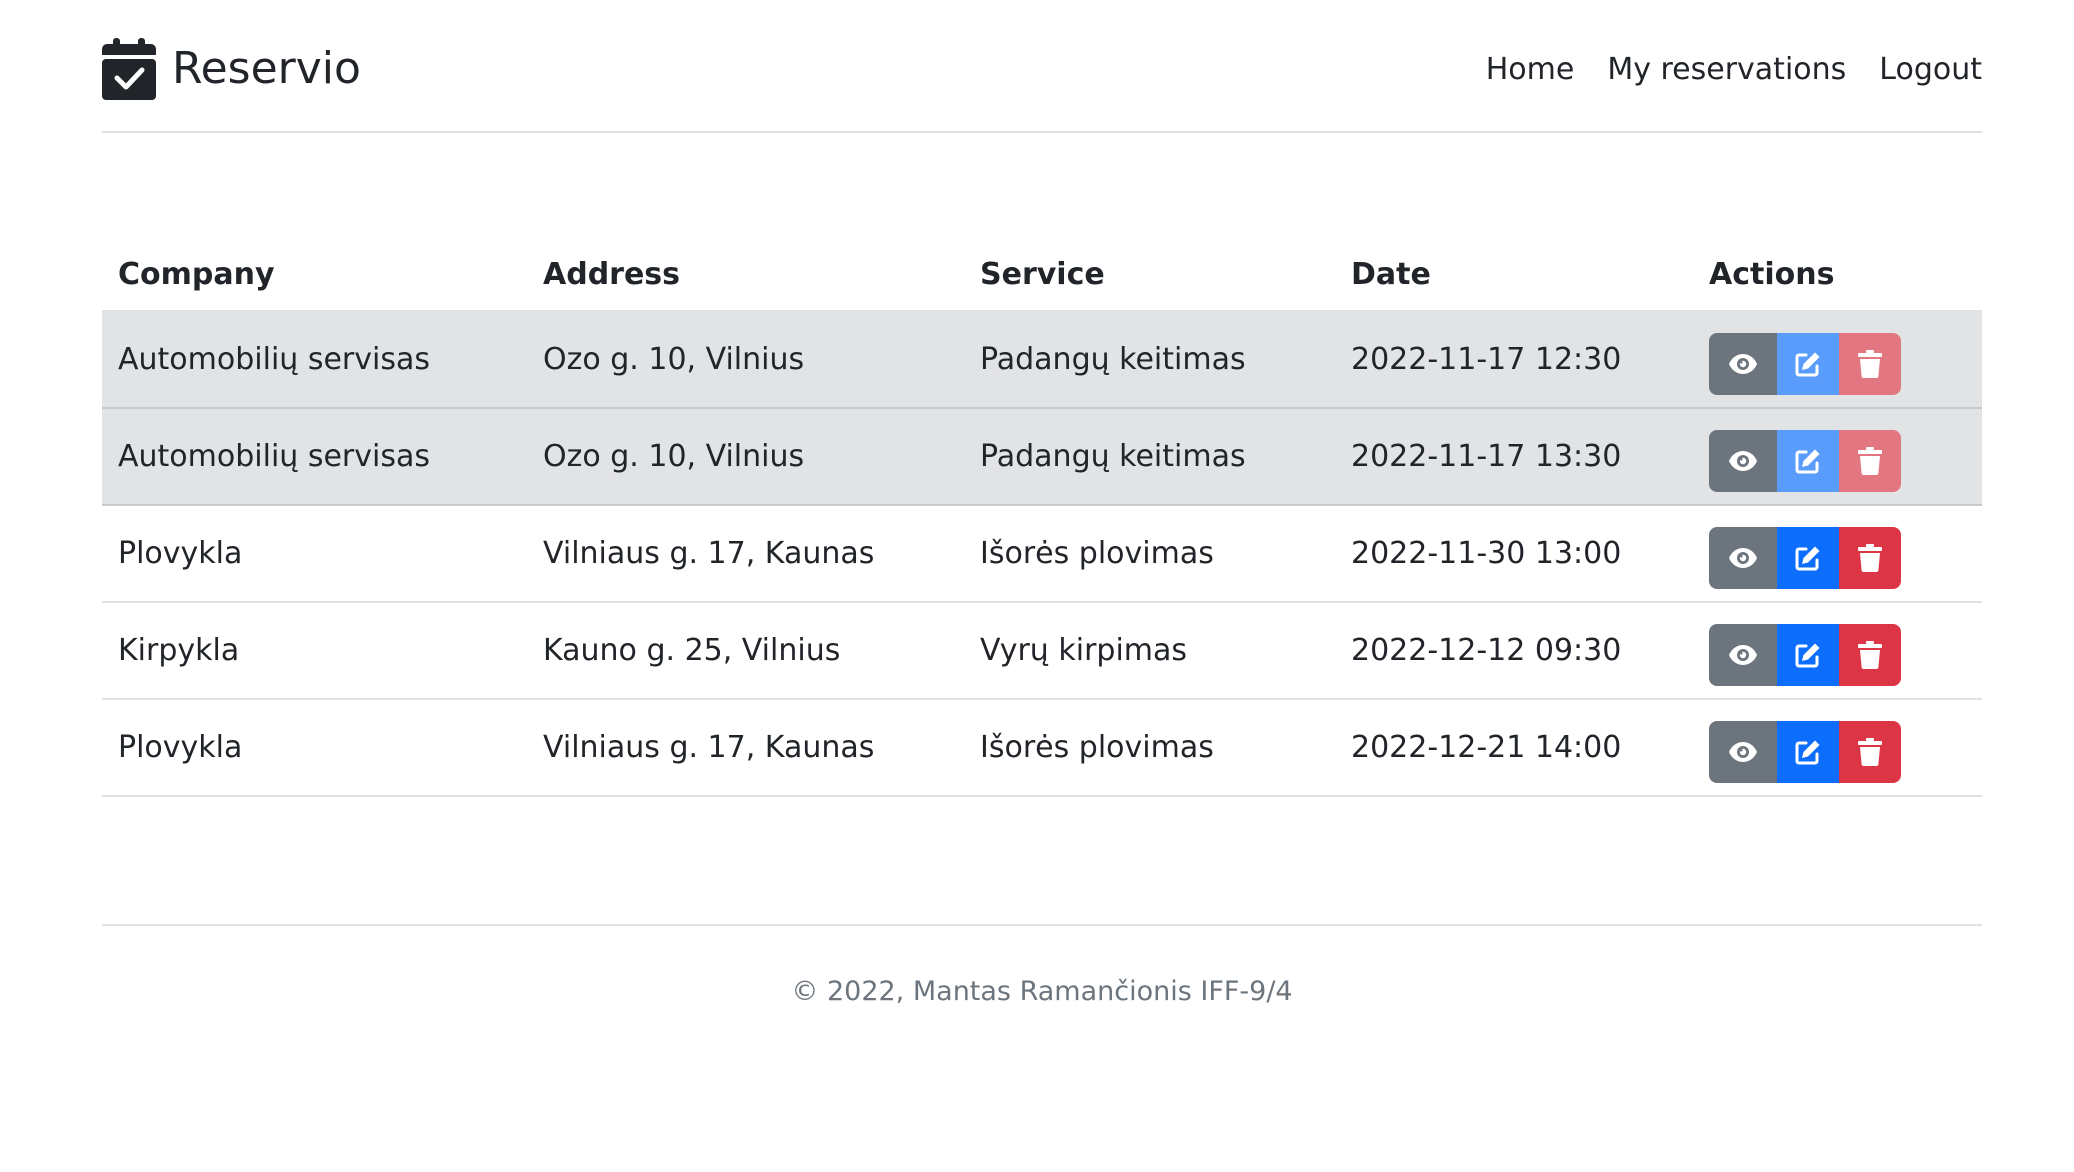 This screenshot has width=2074, height=1172. I want to click on cell-address: Kauno g. 25, Vilnius, so click(745, 651).